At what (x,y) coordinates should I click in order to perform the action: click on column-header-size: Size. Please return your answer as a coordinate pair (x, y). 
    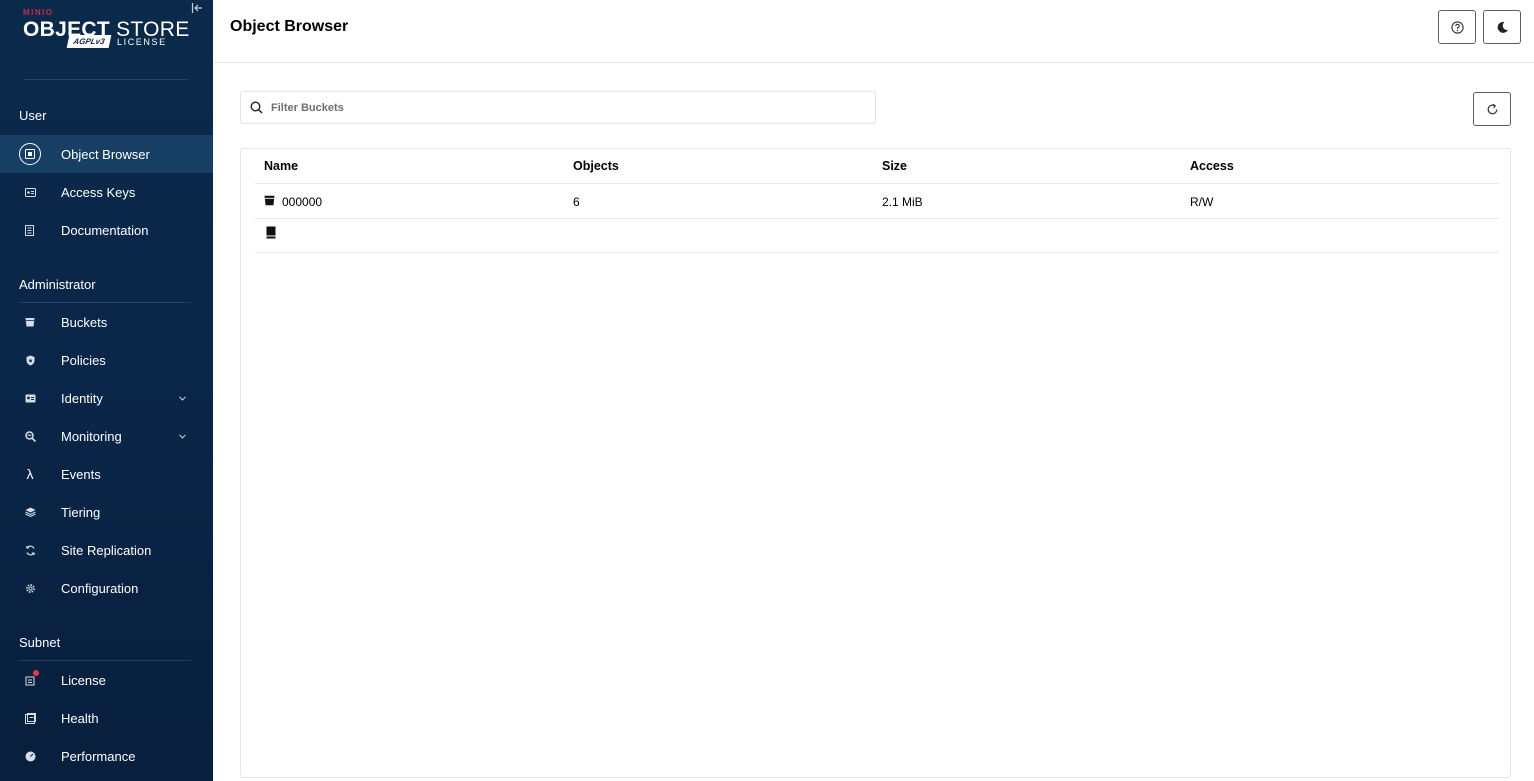
    Looking at the image, I should click on (894, 166).